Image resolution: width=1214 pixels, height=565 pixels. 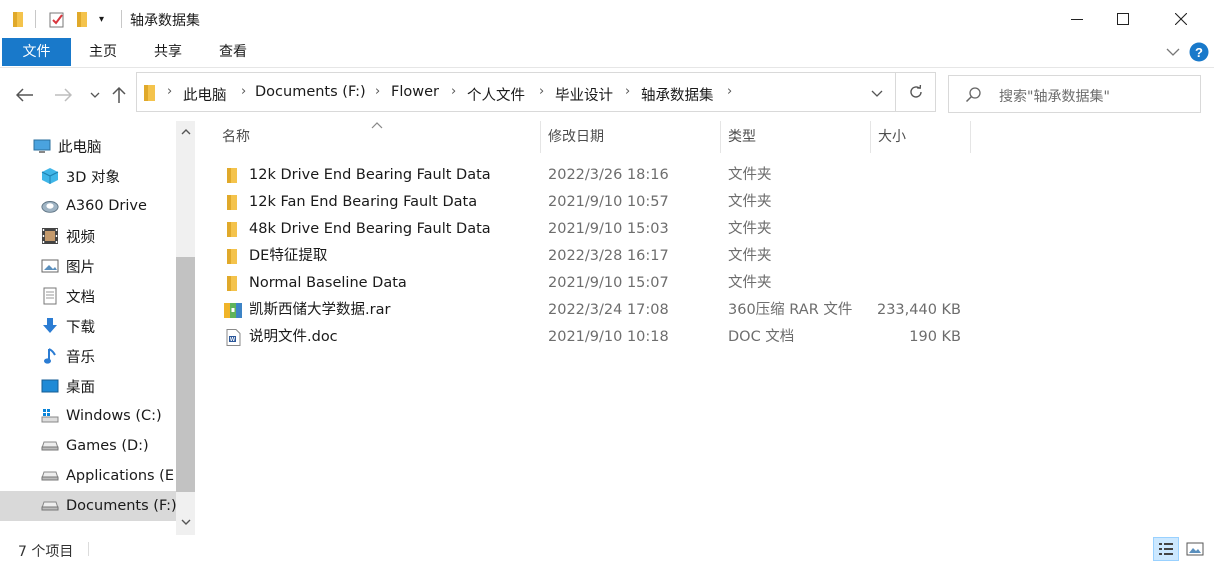 I want to click on forward-button, so click(x=63, y=95).